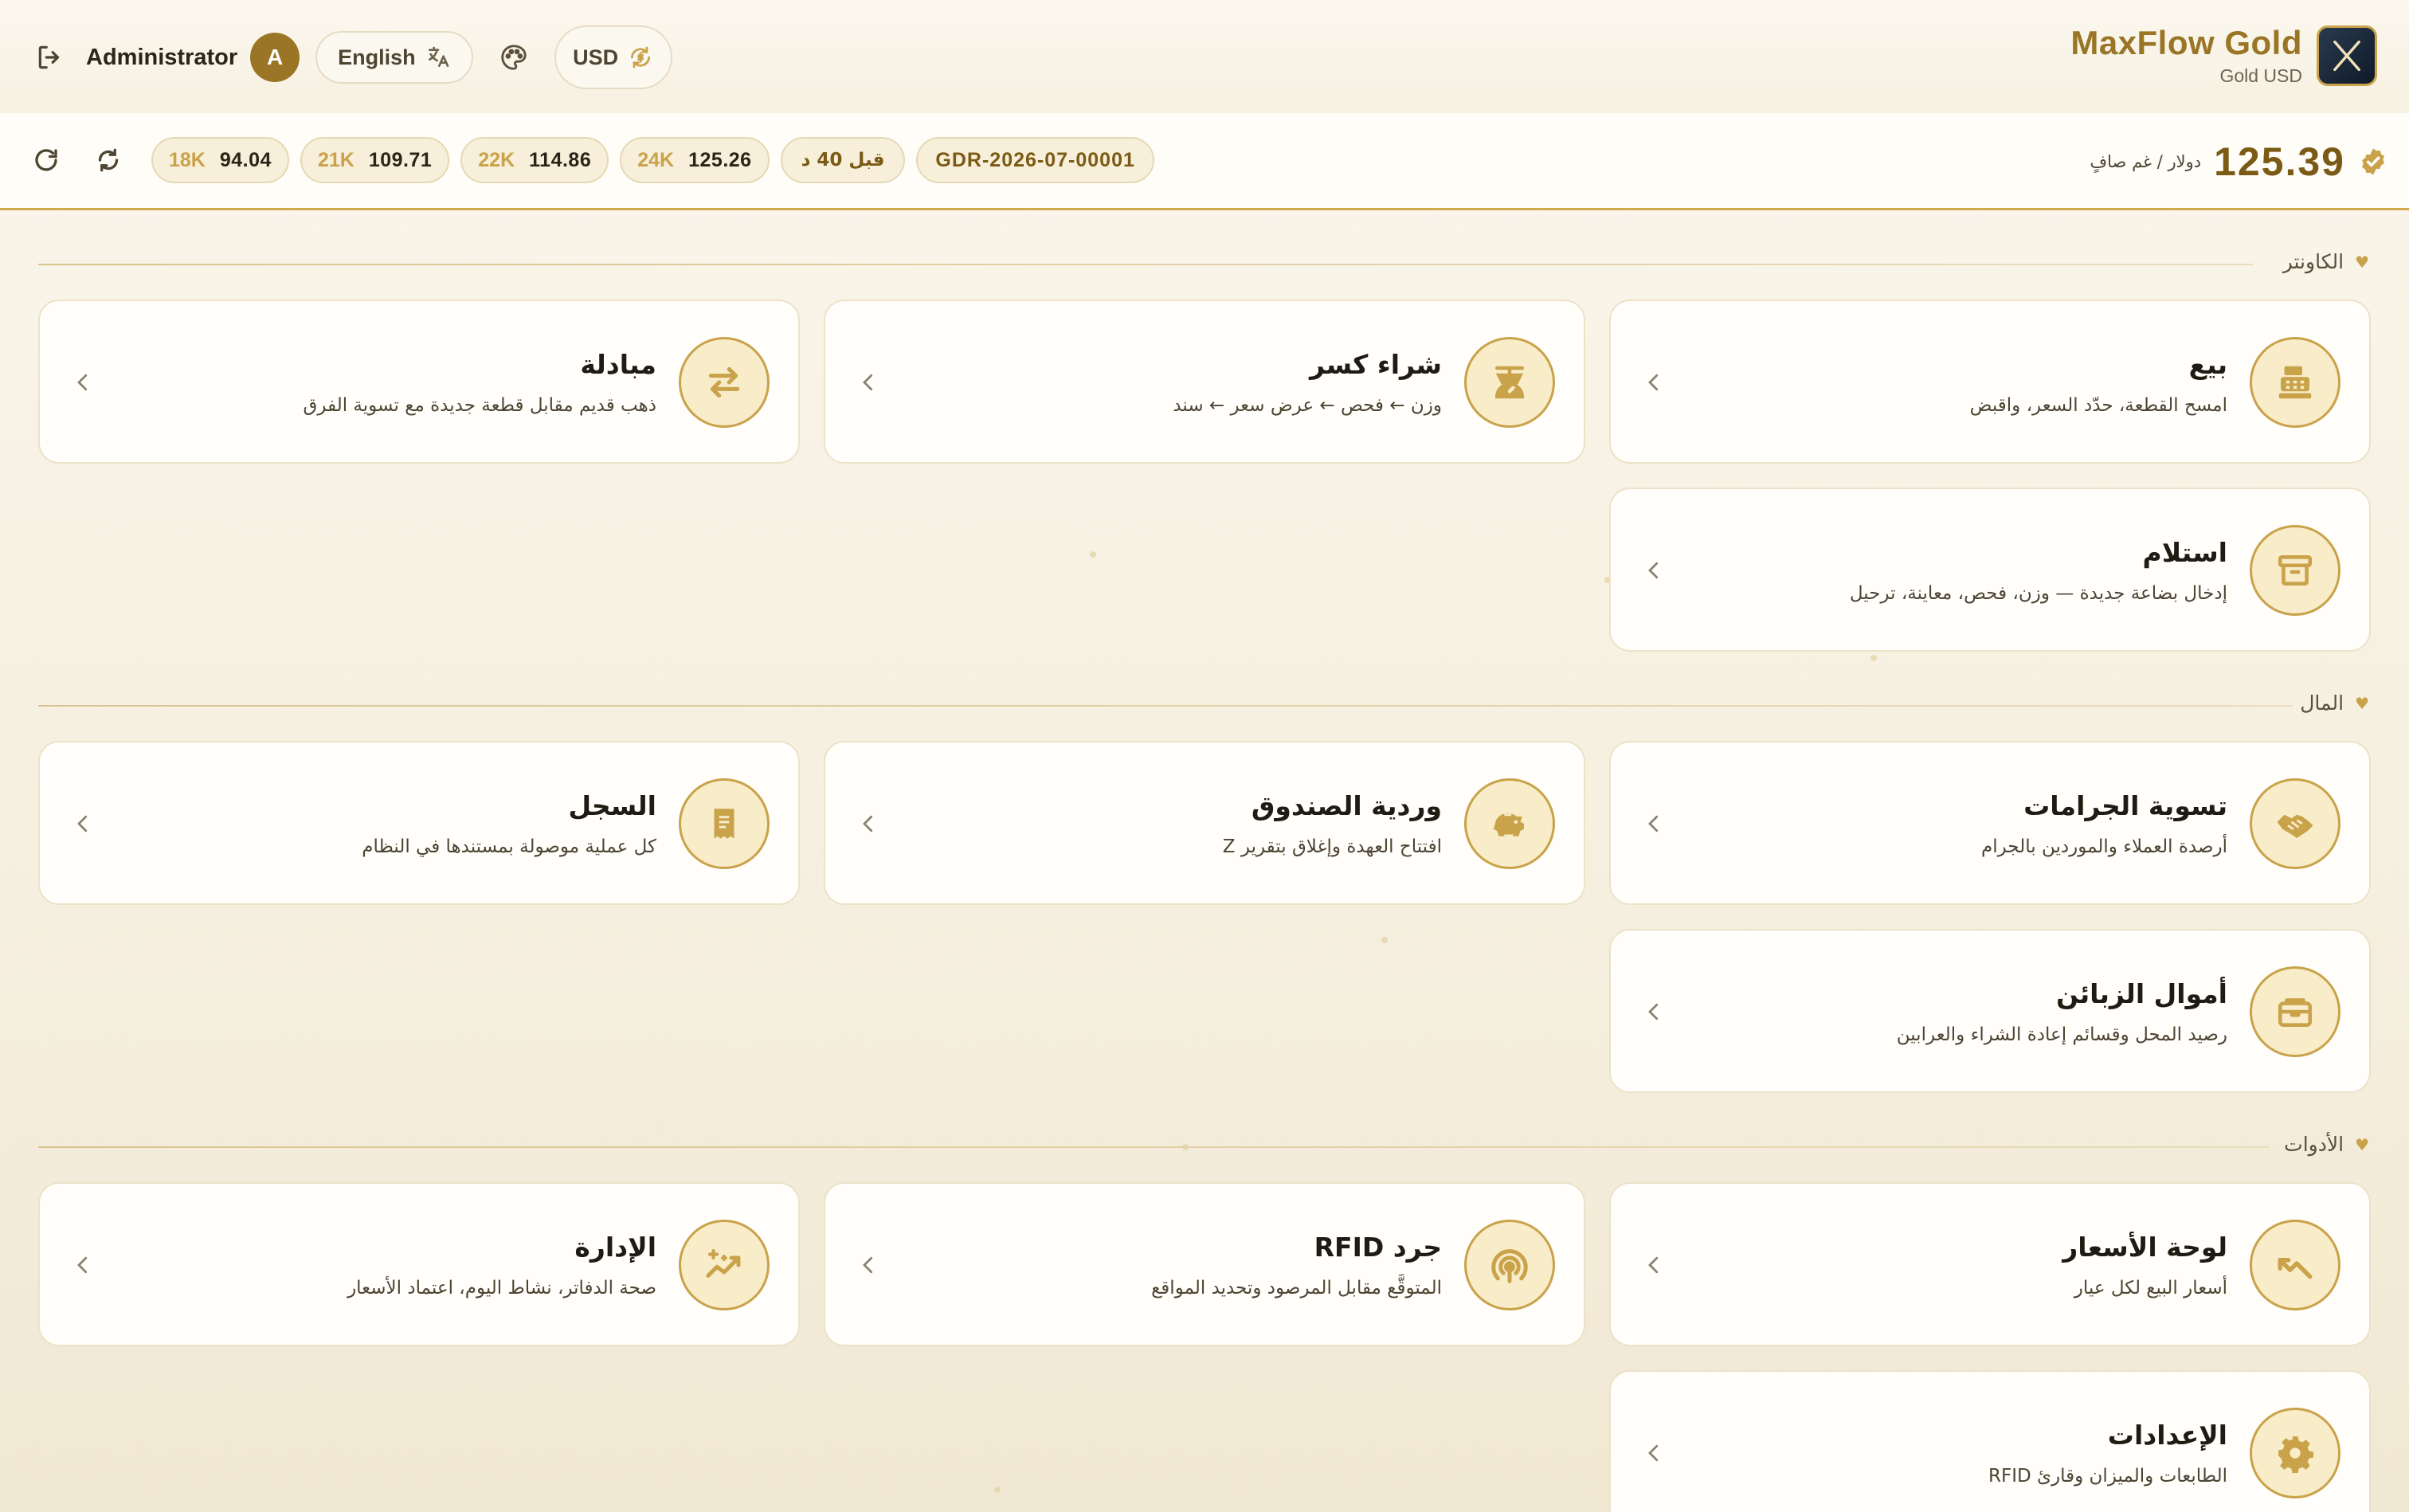 This screenshot has height=1512, width=2409. I want to click on language-button: English, so click(394, 58).